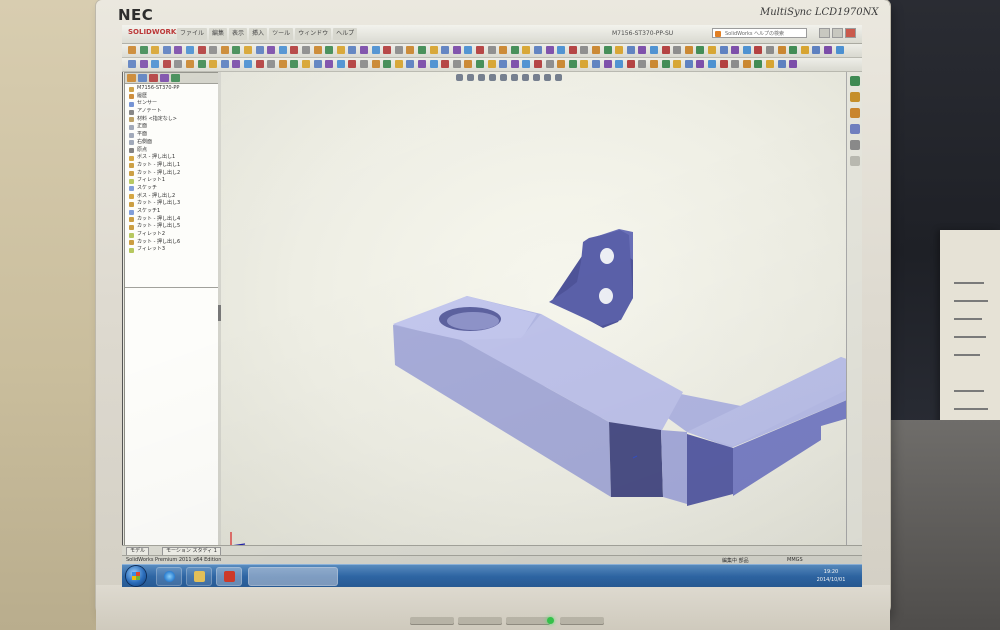  I want to click on tree-item: 履歴, so click(172, 97).